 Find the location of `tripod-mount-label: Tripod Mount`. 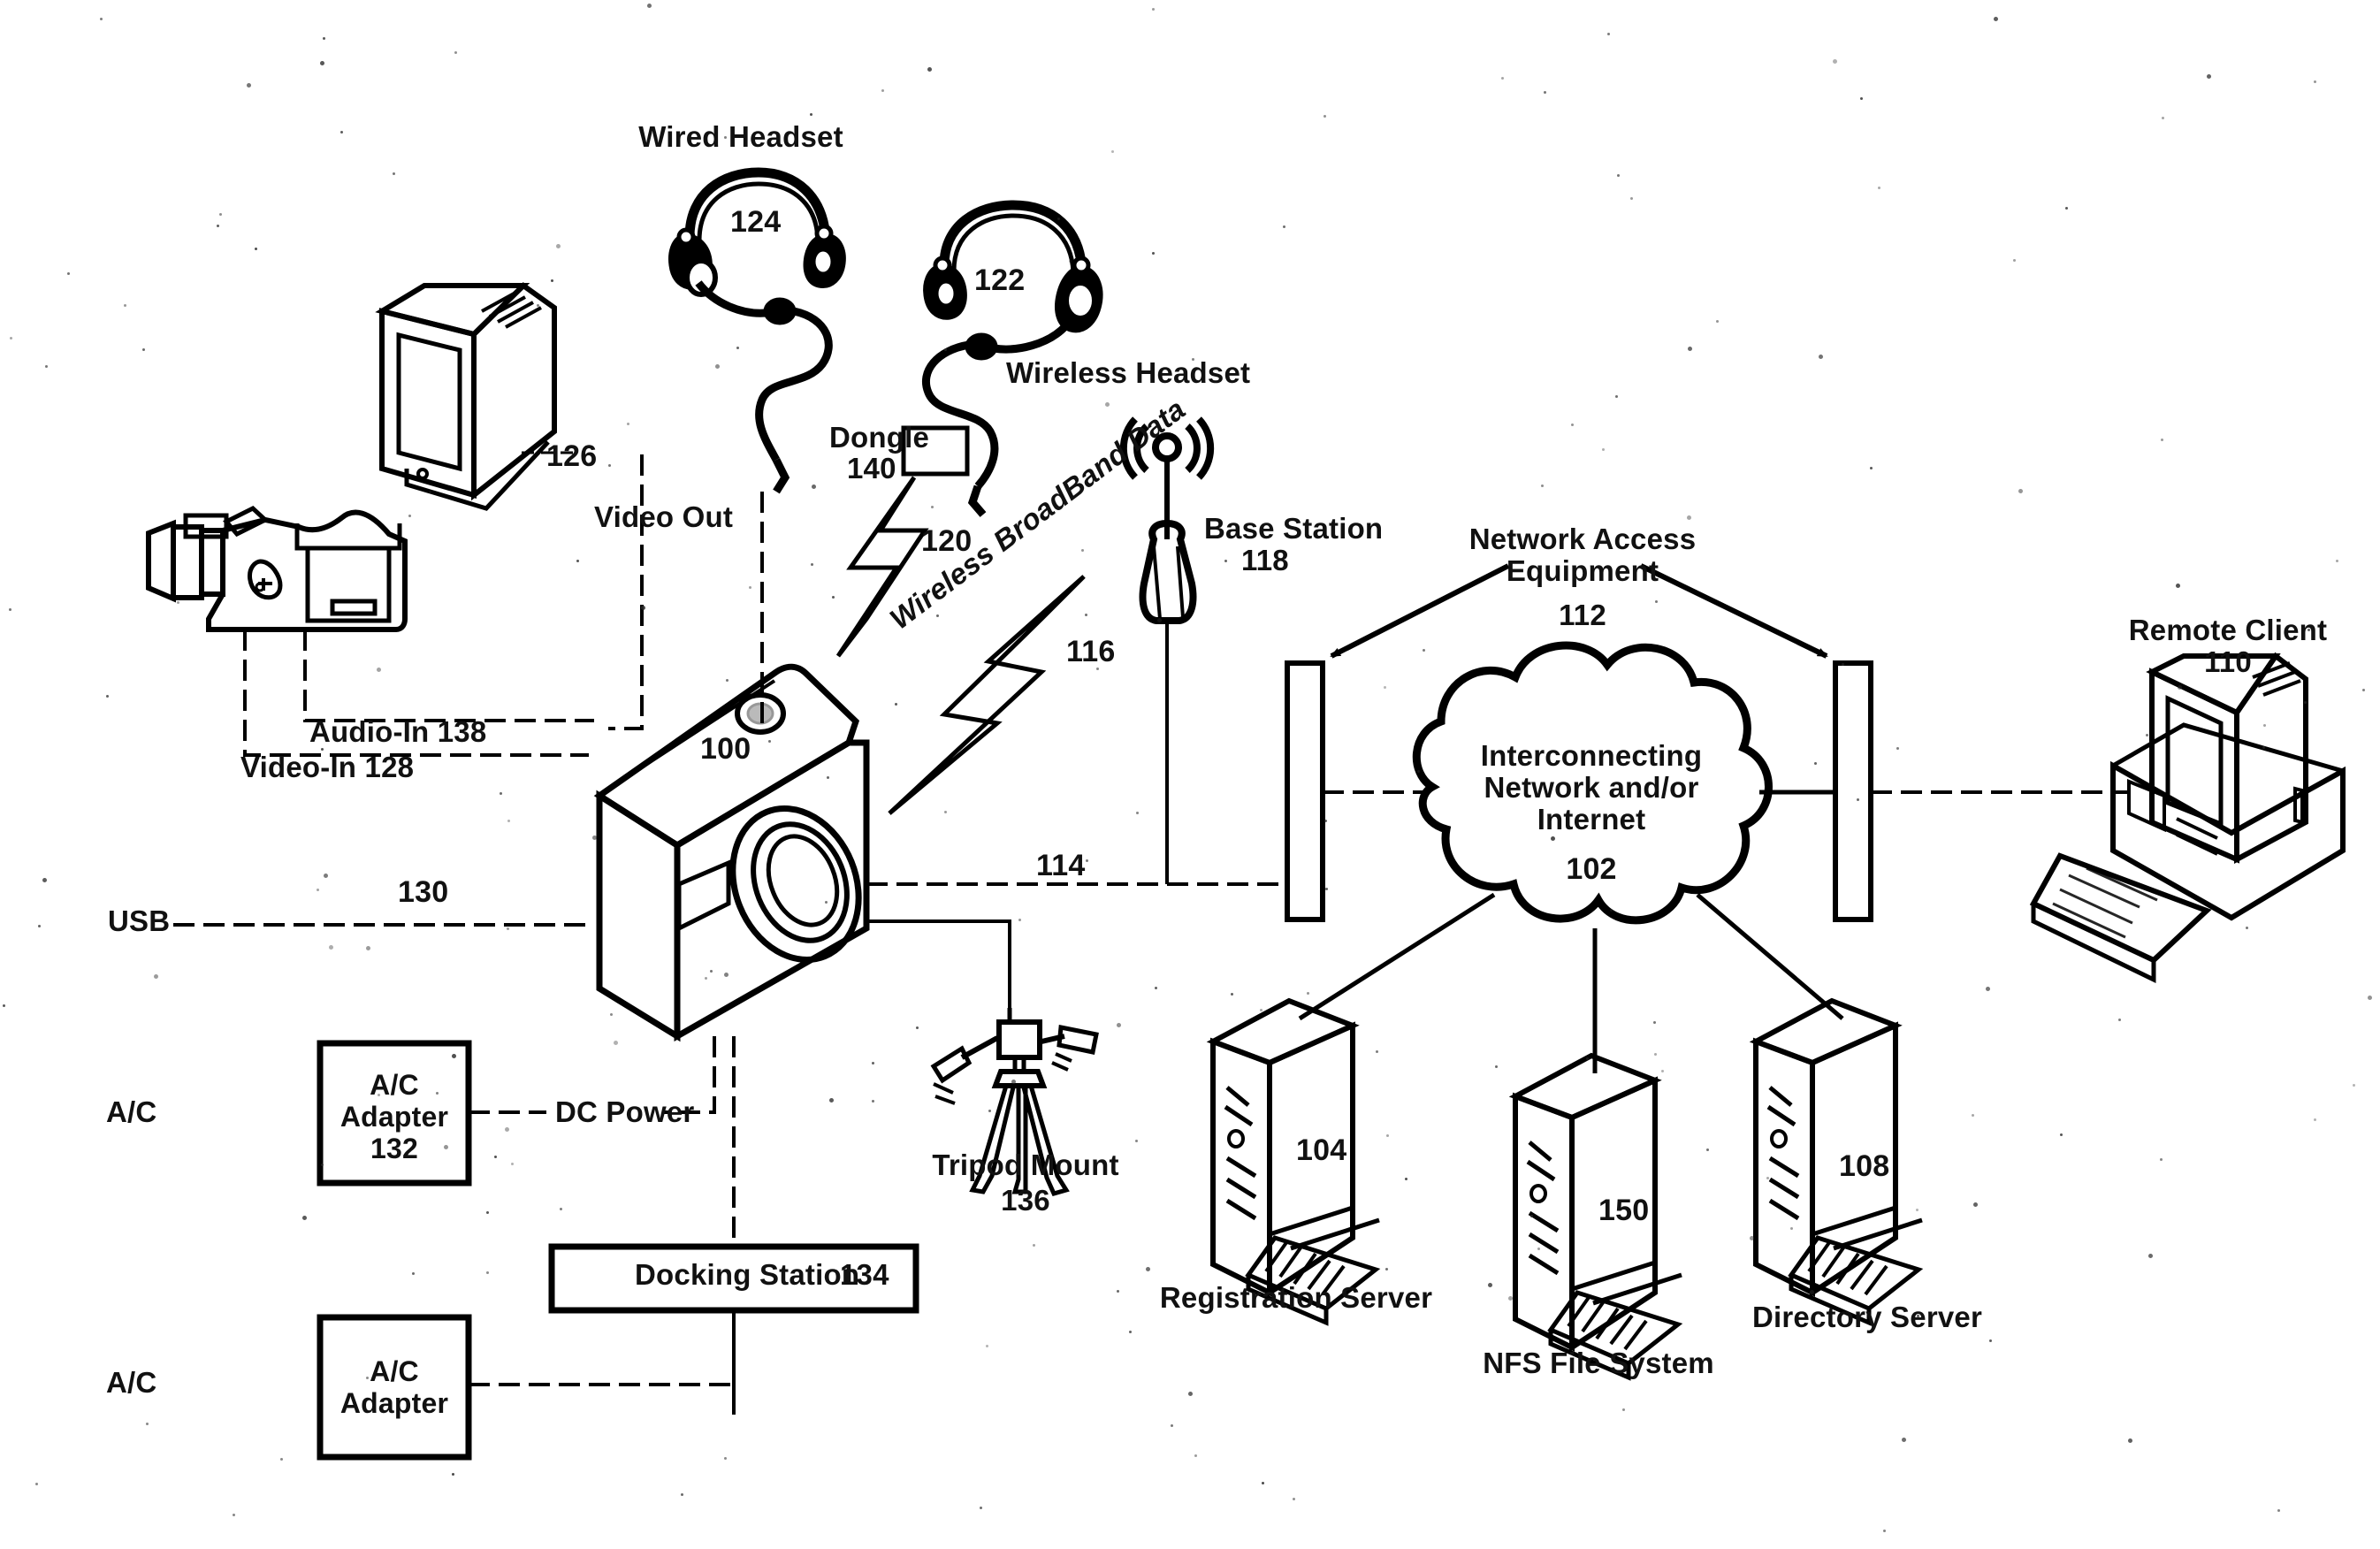

tripod-mount-label: Tripod Mount is located at coordinates (1025, 1164).